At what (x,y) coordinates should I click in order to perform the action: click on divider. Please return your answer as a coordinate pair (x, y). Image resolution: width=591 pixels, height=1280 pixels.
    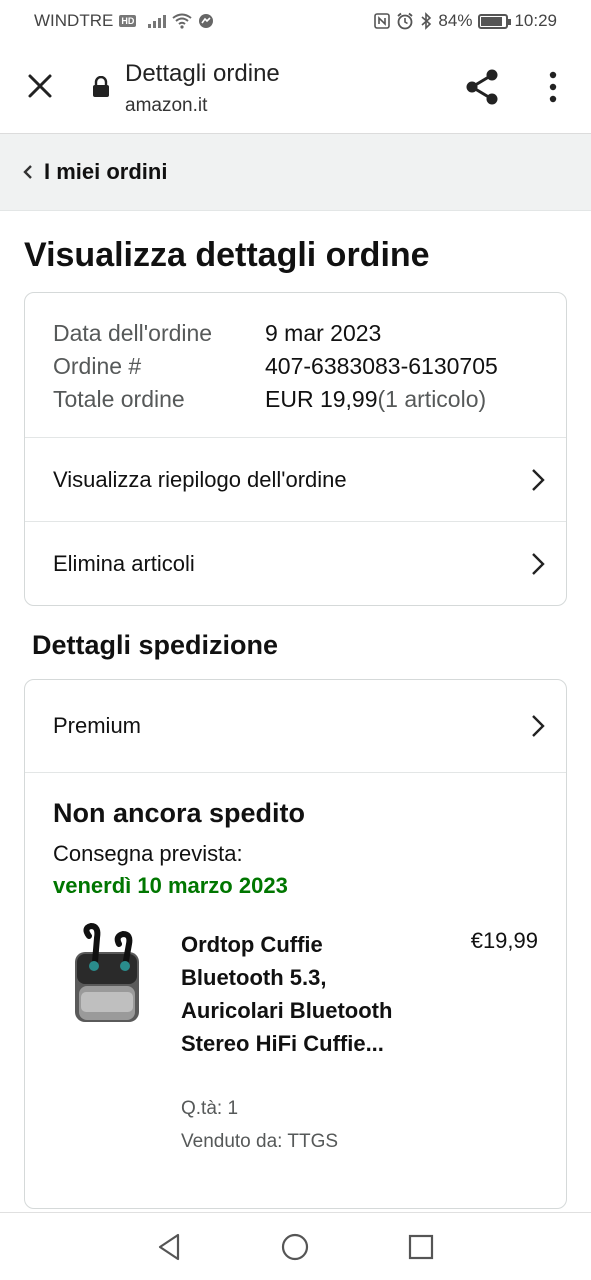
    Looking at the image, I should click on (295, 772).